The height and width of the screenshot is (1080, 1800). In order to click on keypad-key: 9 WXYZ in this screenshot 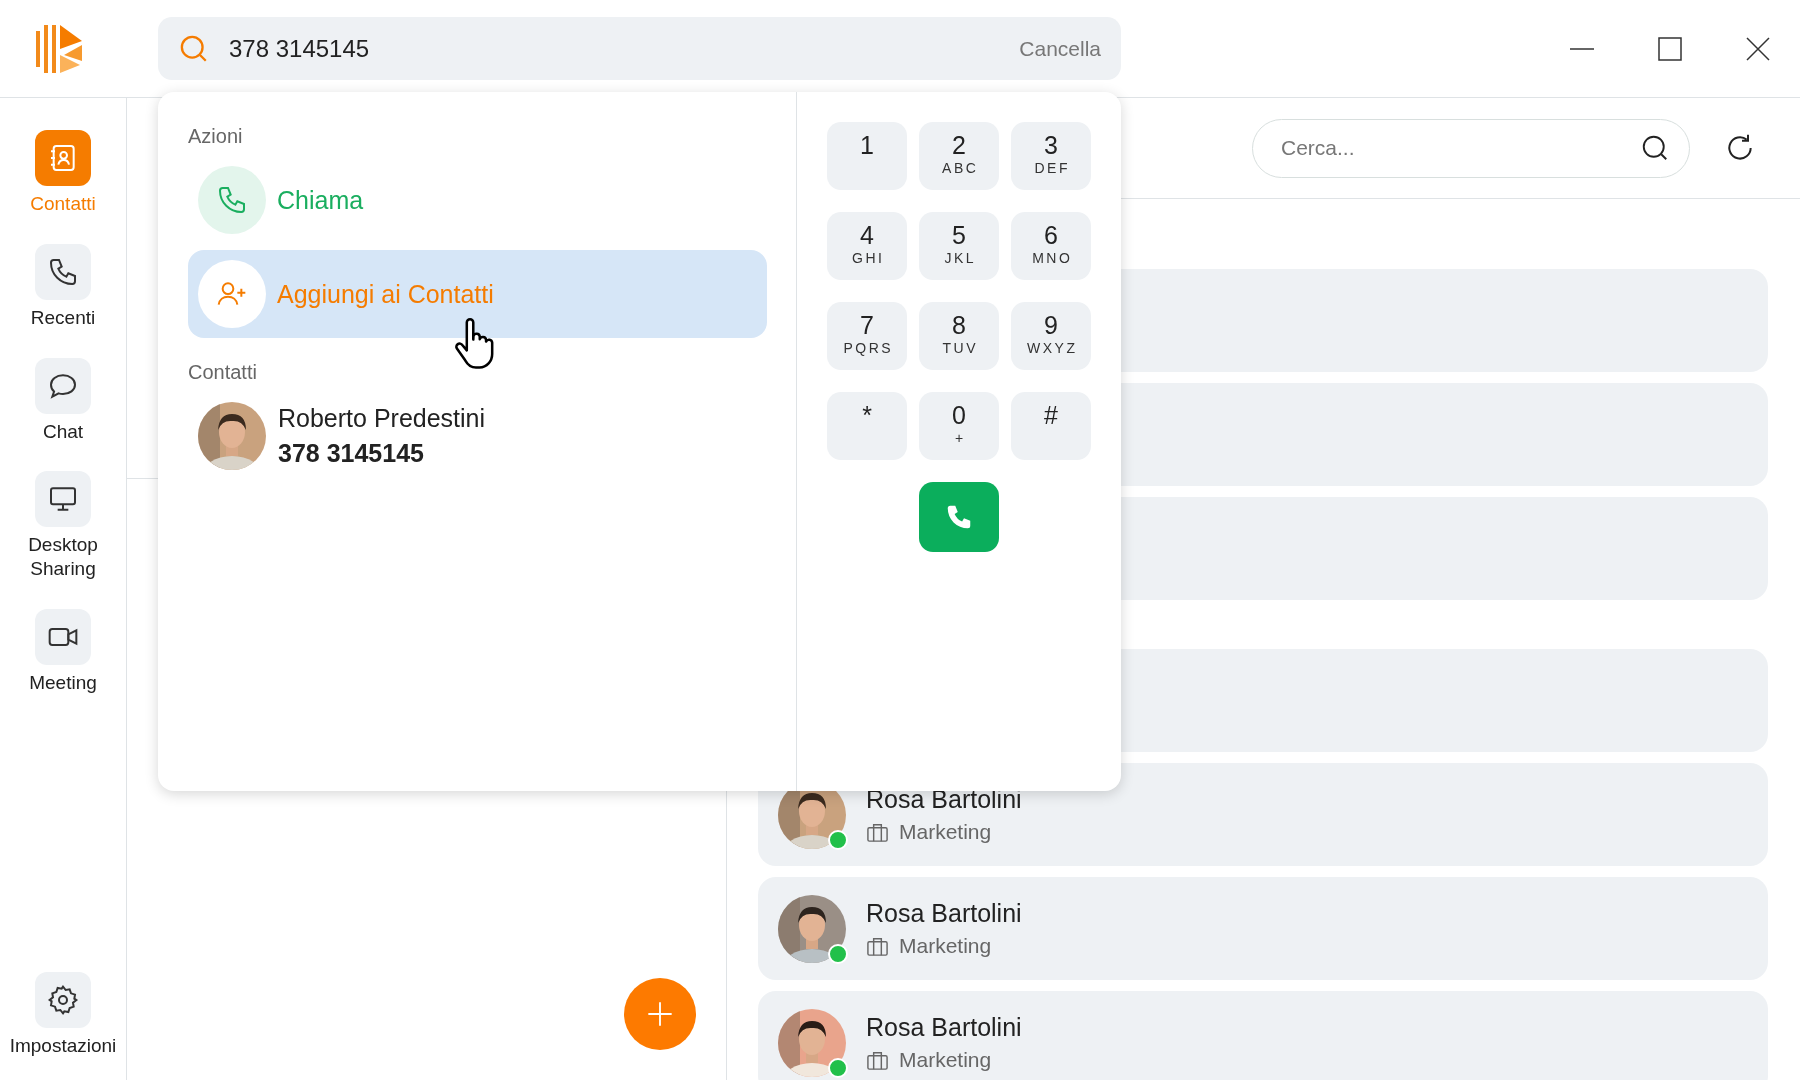, I will do `click(1051, 336)`.